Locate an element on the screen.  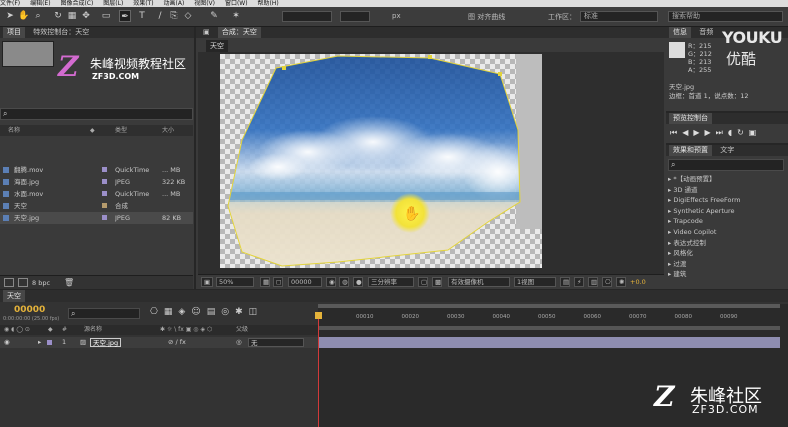
effect-category: ▸ Synthetic Aperture is located at coordinates (725, 211).